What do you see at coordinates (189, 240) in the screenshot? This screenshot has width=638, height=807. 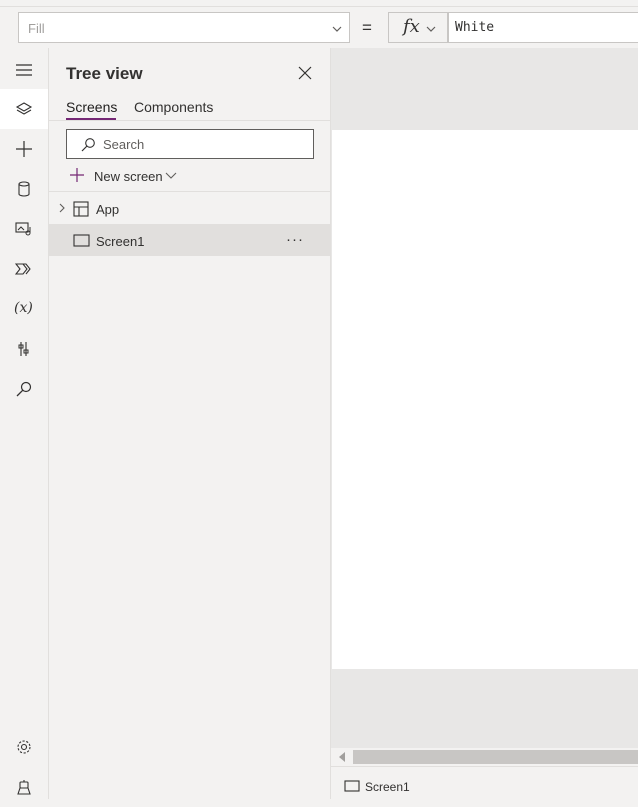 I see `tree-item-screen1: Screen1 ···` at bounding box center [189, 240].